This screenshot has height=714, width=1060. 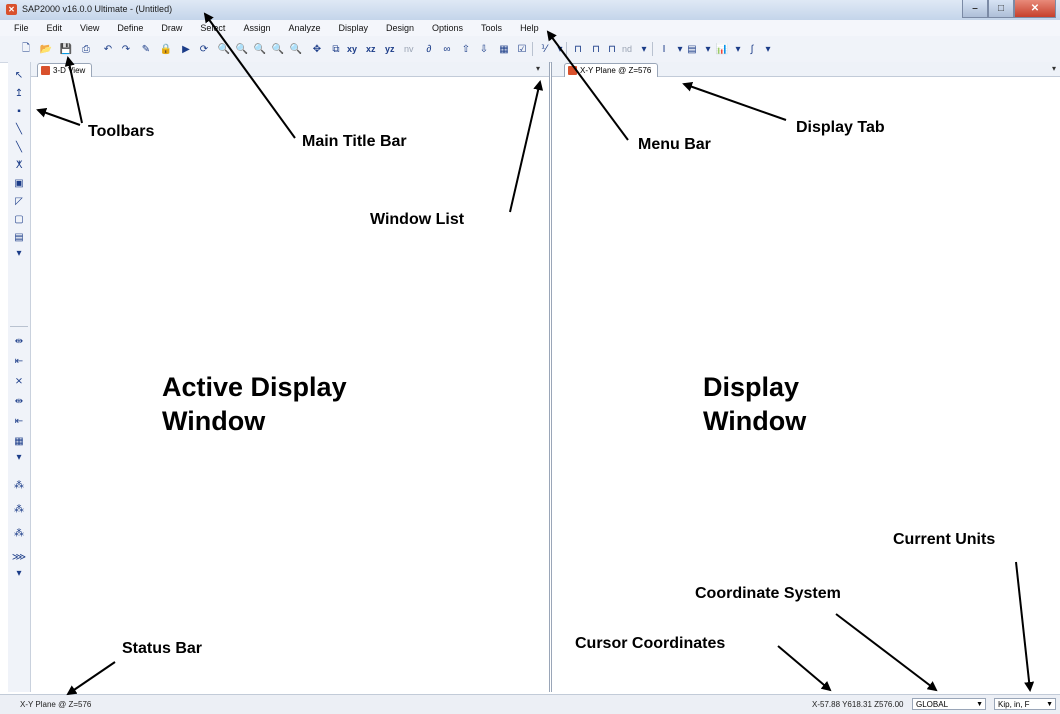 I want to click on chart-icon: 📊, so click(x=722, y=49).